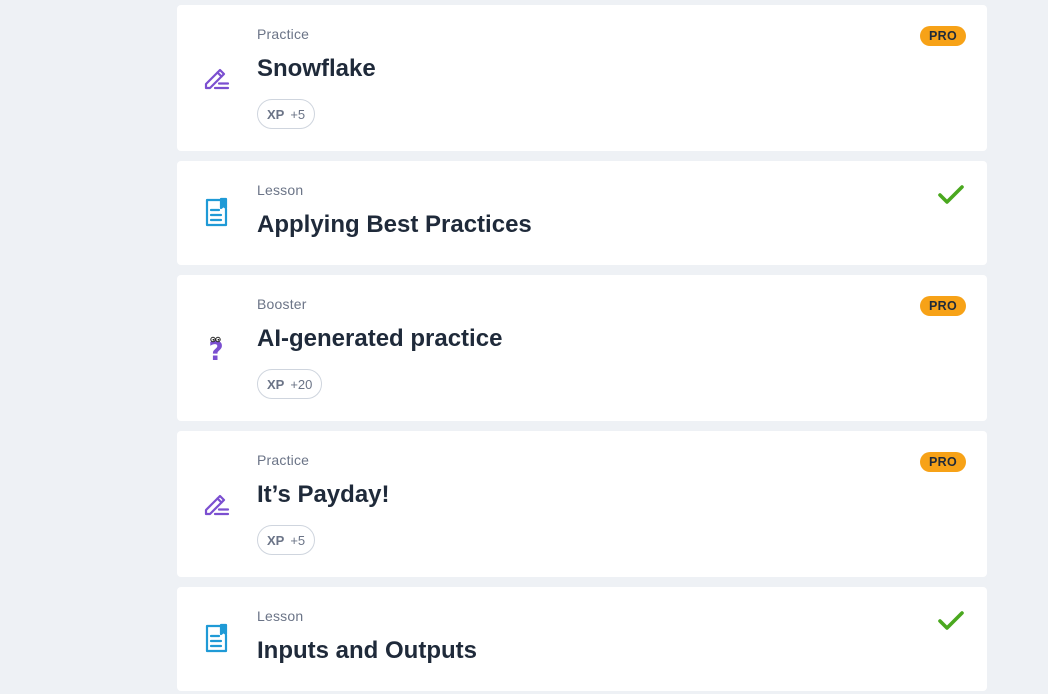 The height and width of the screenshot is (694, 1048). Describe the element at coordinates (323, 495) in the screenshot. I see `item-title: It’s Payday!` at that location.